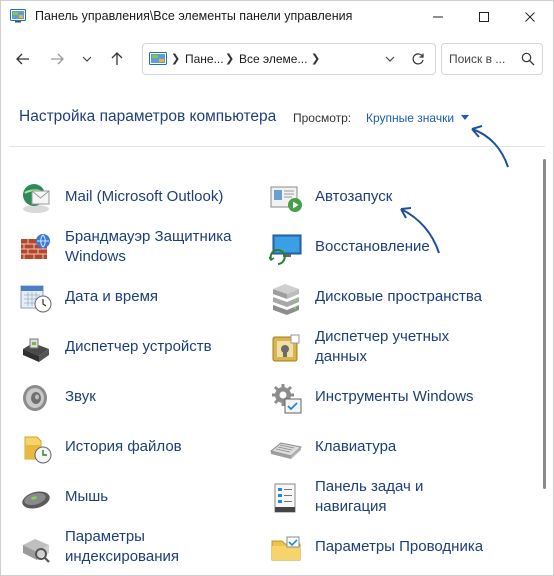 The width and height of the screenshot is (554, 576). I want to click on item-explorer-options: Параметры Проводника, so click(399, 547).